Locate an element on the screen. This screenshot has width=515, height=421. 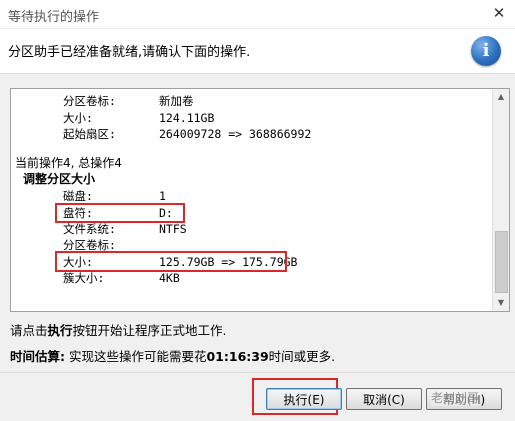
list-item: 磁盘: 1 is located at coordinates (251, 196).